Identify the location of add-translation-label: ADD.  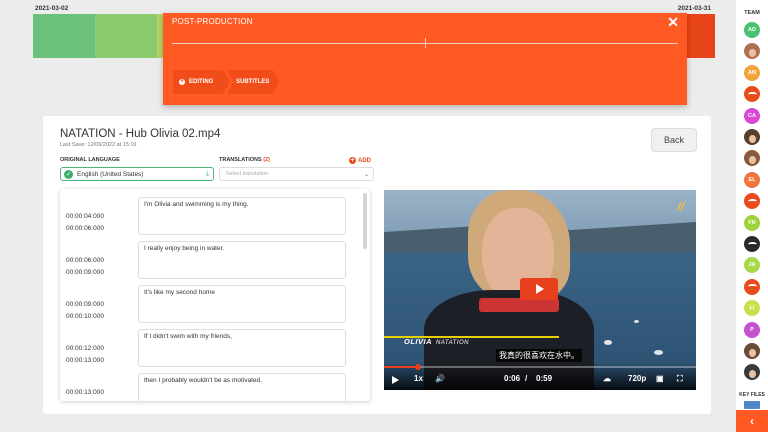
(364, 161).